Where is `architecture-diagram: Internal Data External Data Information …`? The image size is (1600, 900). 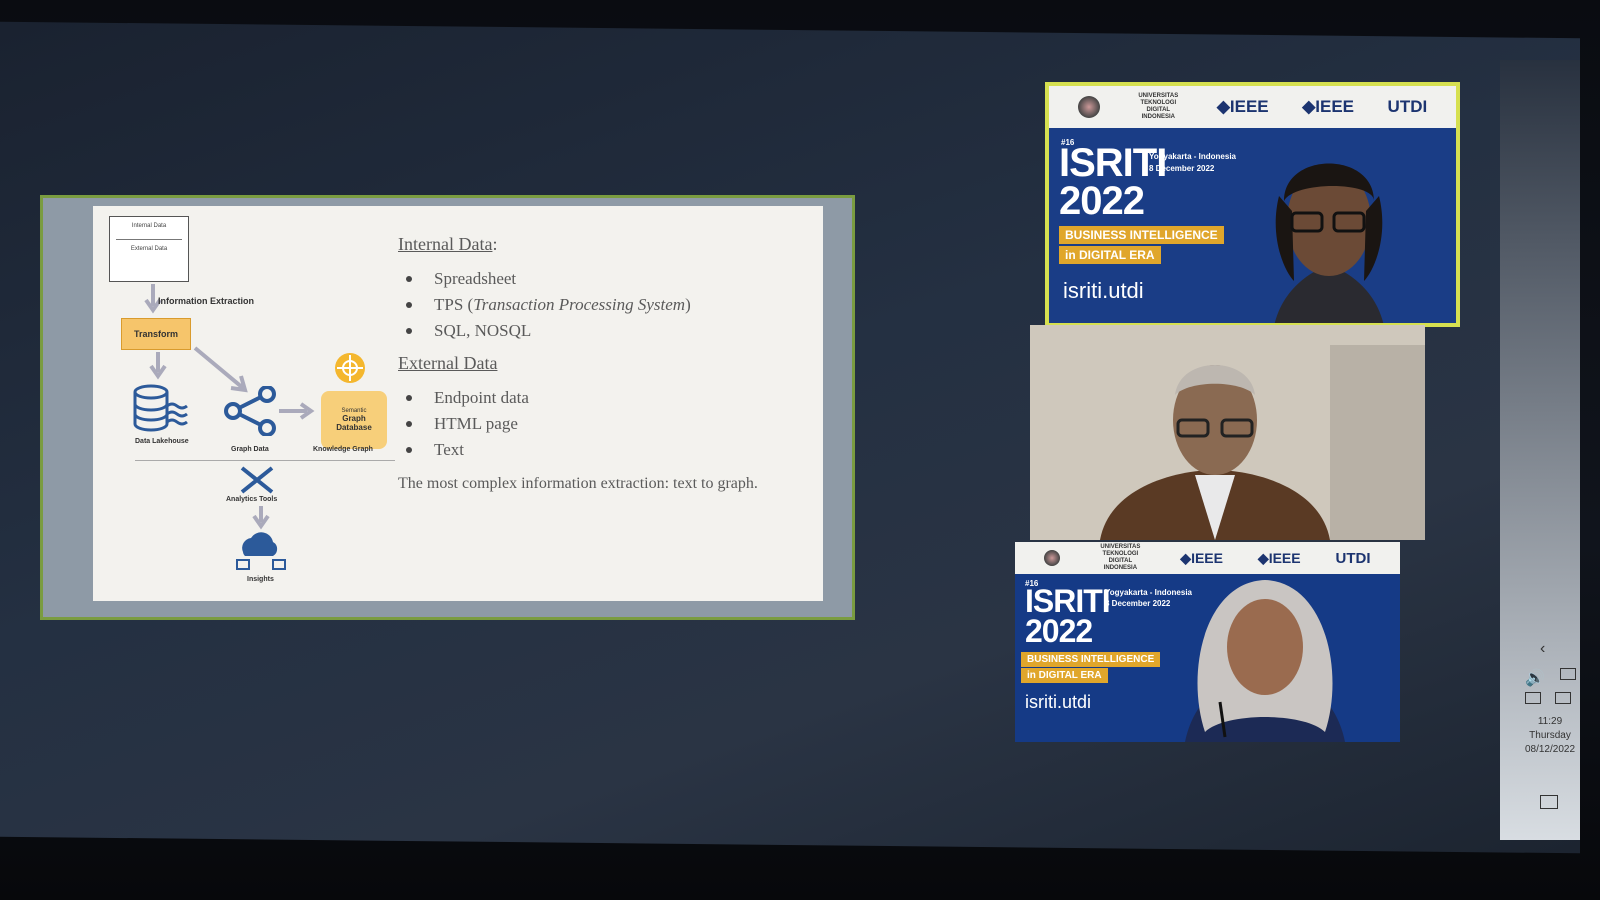 architecture-diagram: Internal Data External Data Information … is located at coordinates (244, 403).